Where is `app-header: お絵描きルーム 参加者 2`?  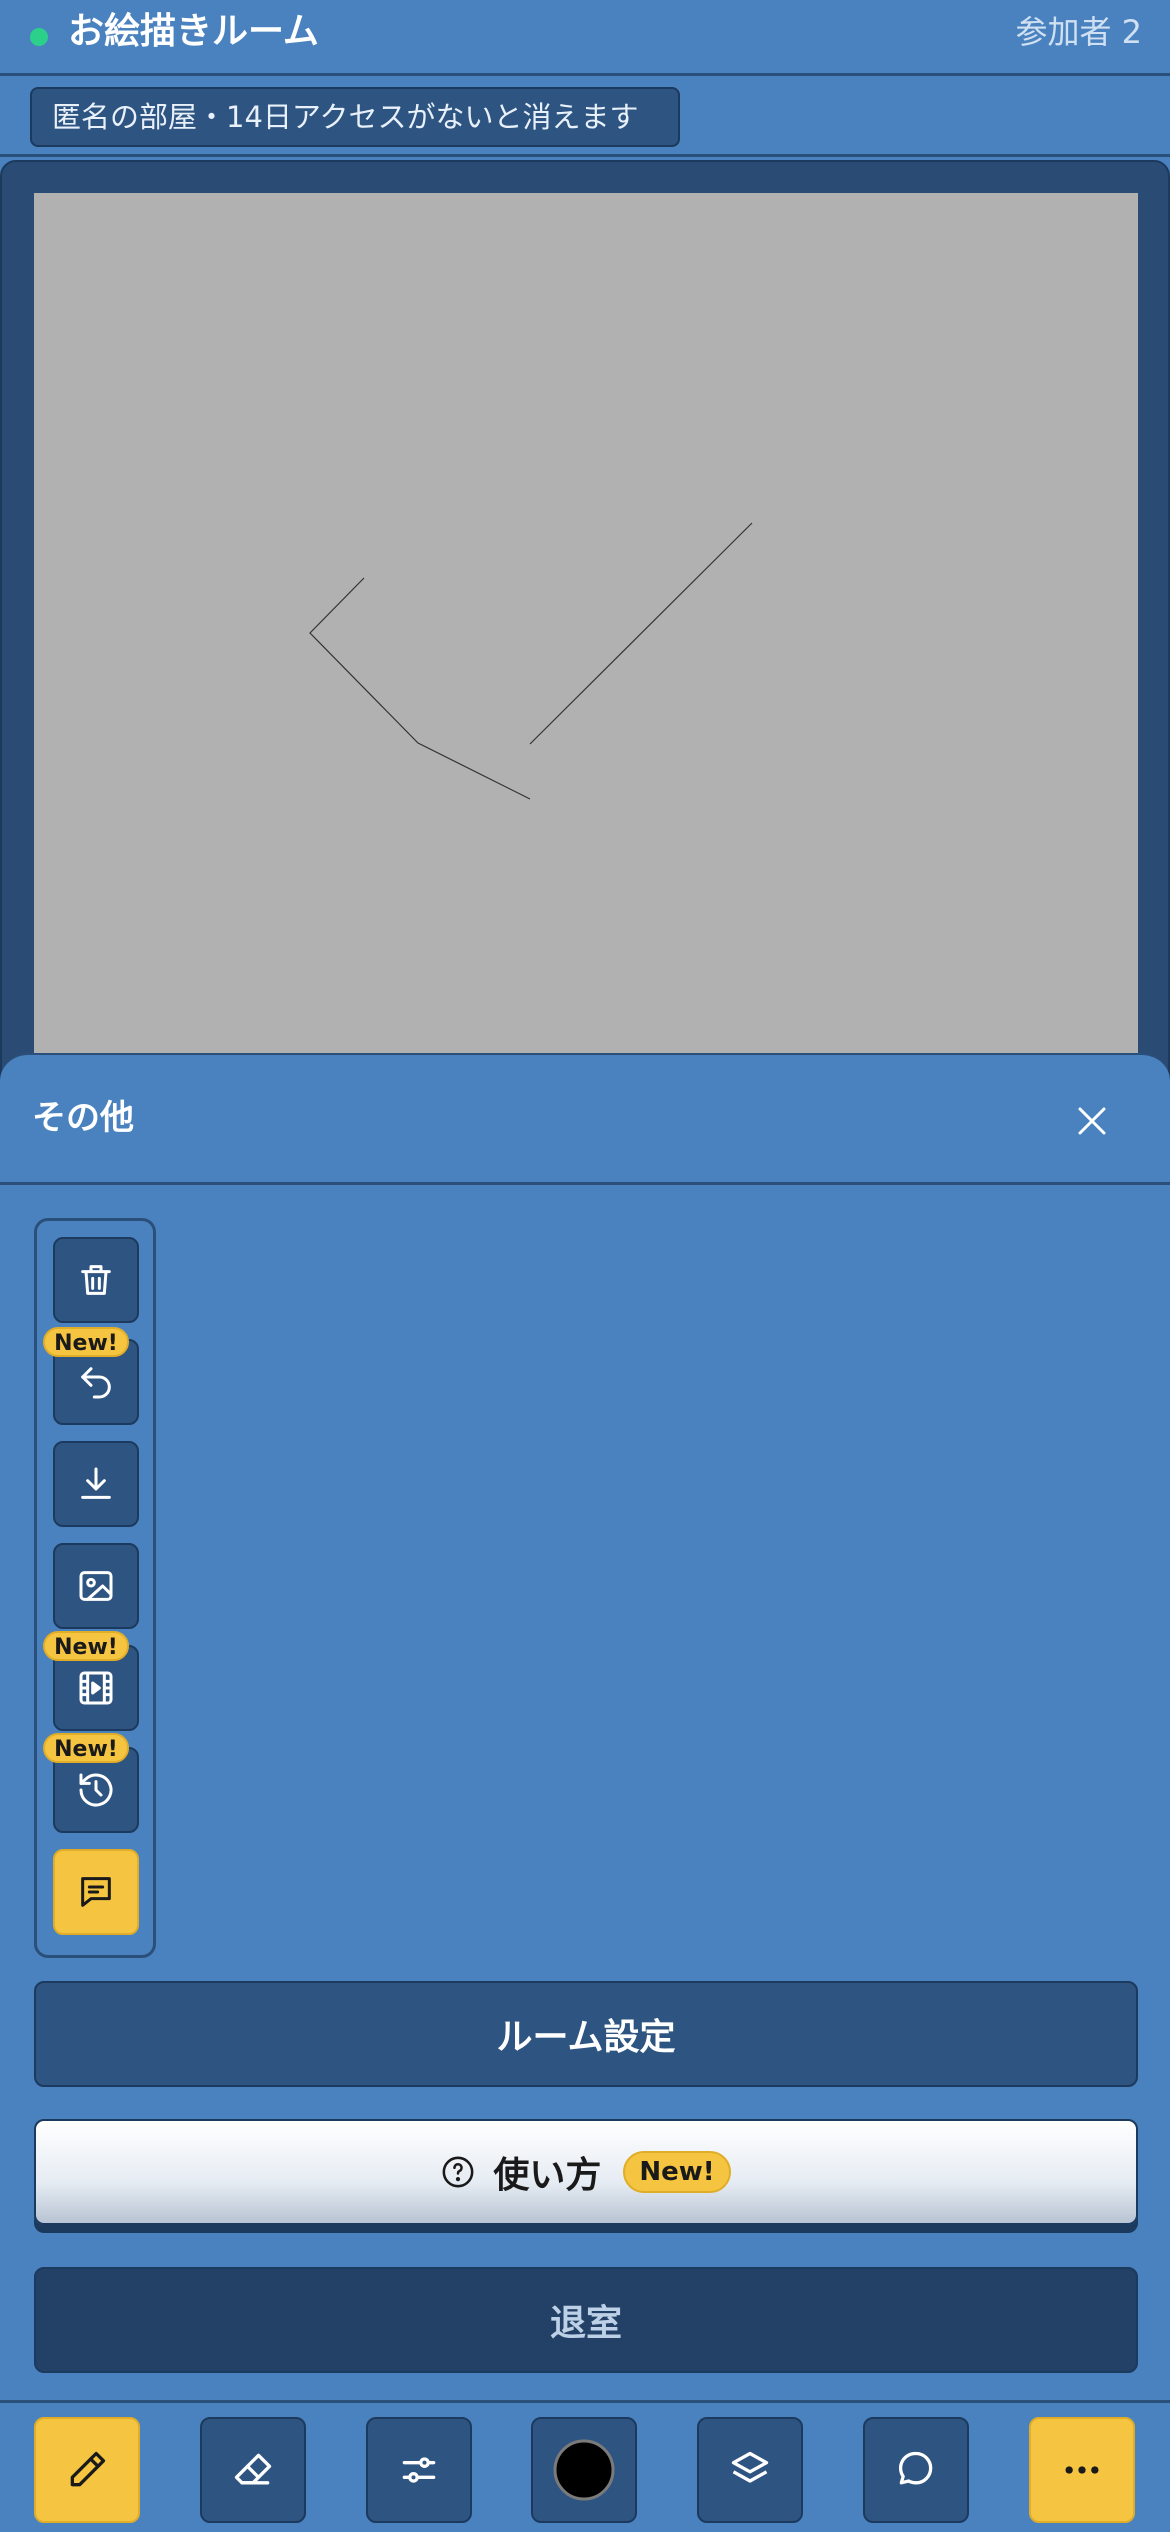 app-header: お絵描きルーム 参加者 2 is located at coordinates (585, 38).